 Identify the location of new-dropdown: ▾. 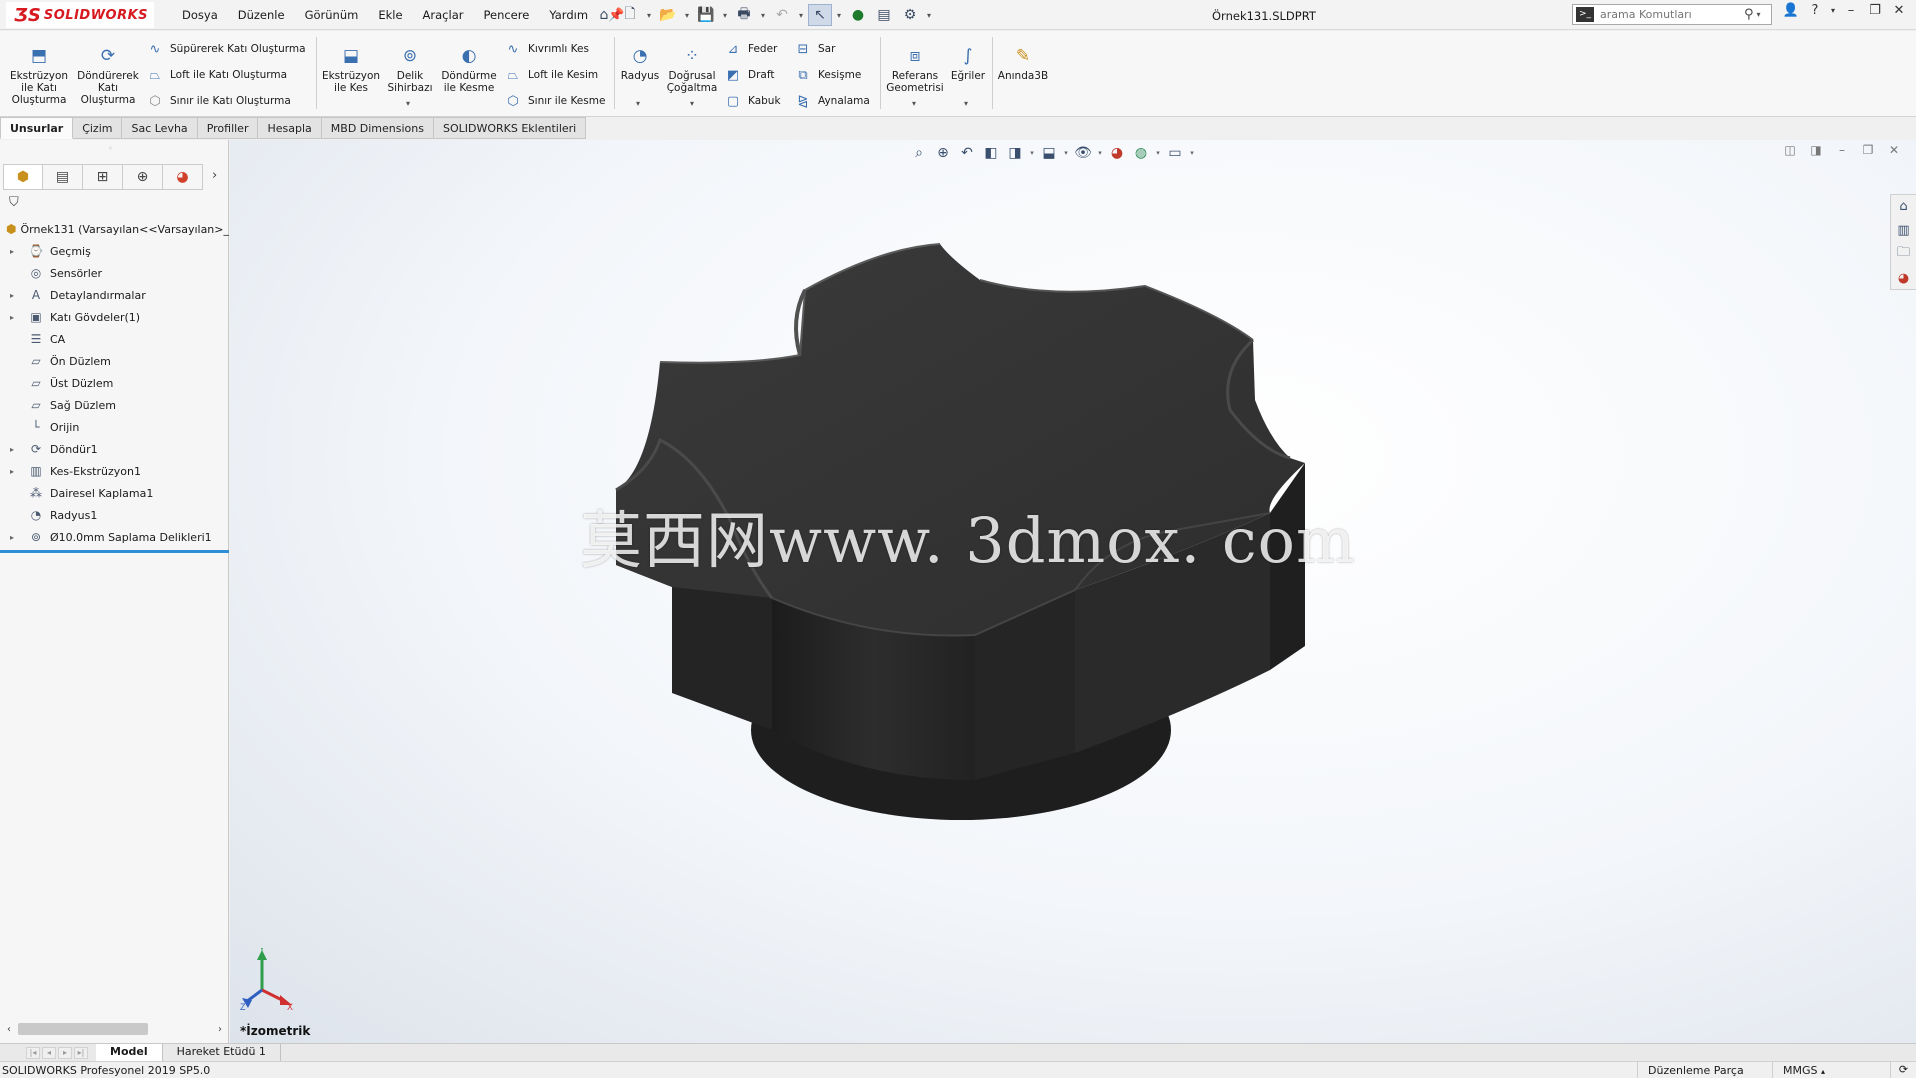
(649, 15).